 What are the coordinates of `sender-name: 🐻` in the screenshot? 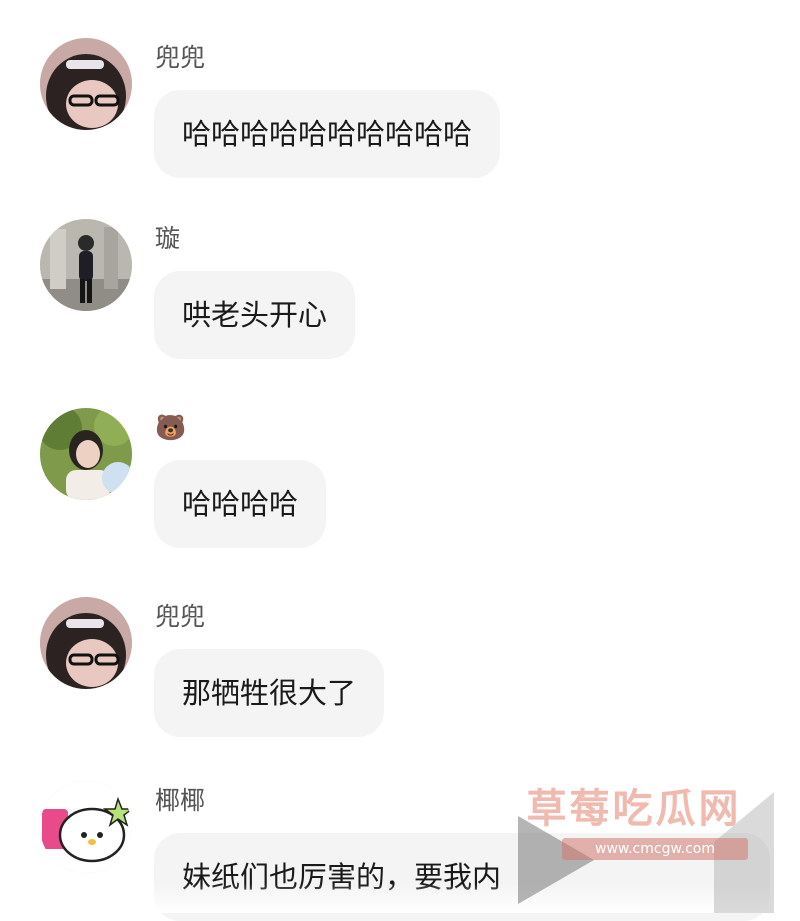 It's located at (171, 427).